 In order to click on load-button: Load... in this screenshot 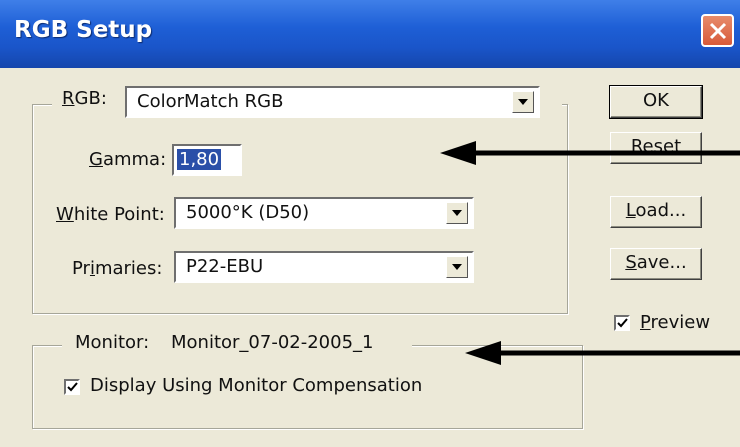, I will do `click(656, 212)`.